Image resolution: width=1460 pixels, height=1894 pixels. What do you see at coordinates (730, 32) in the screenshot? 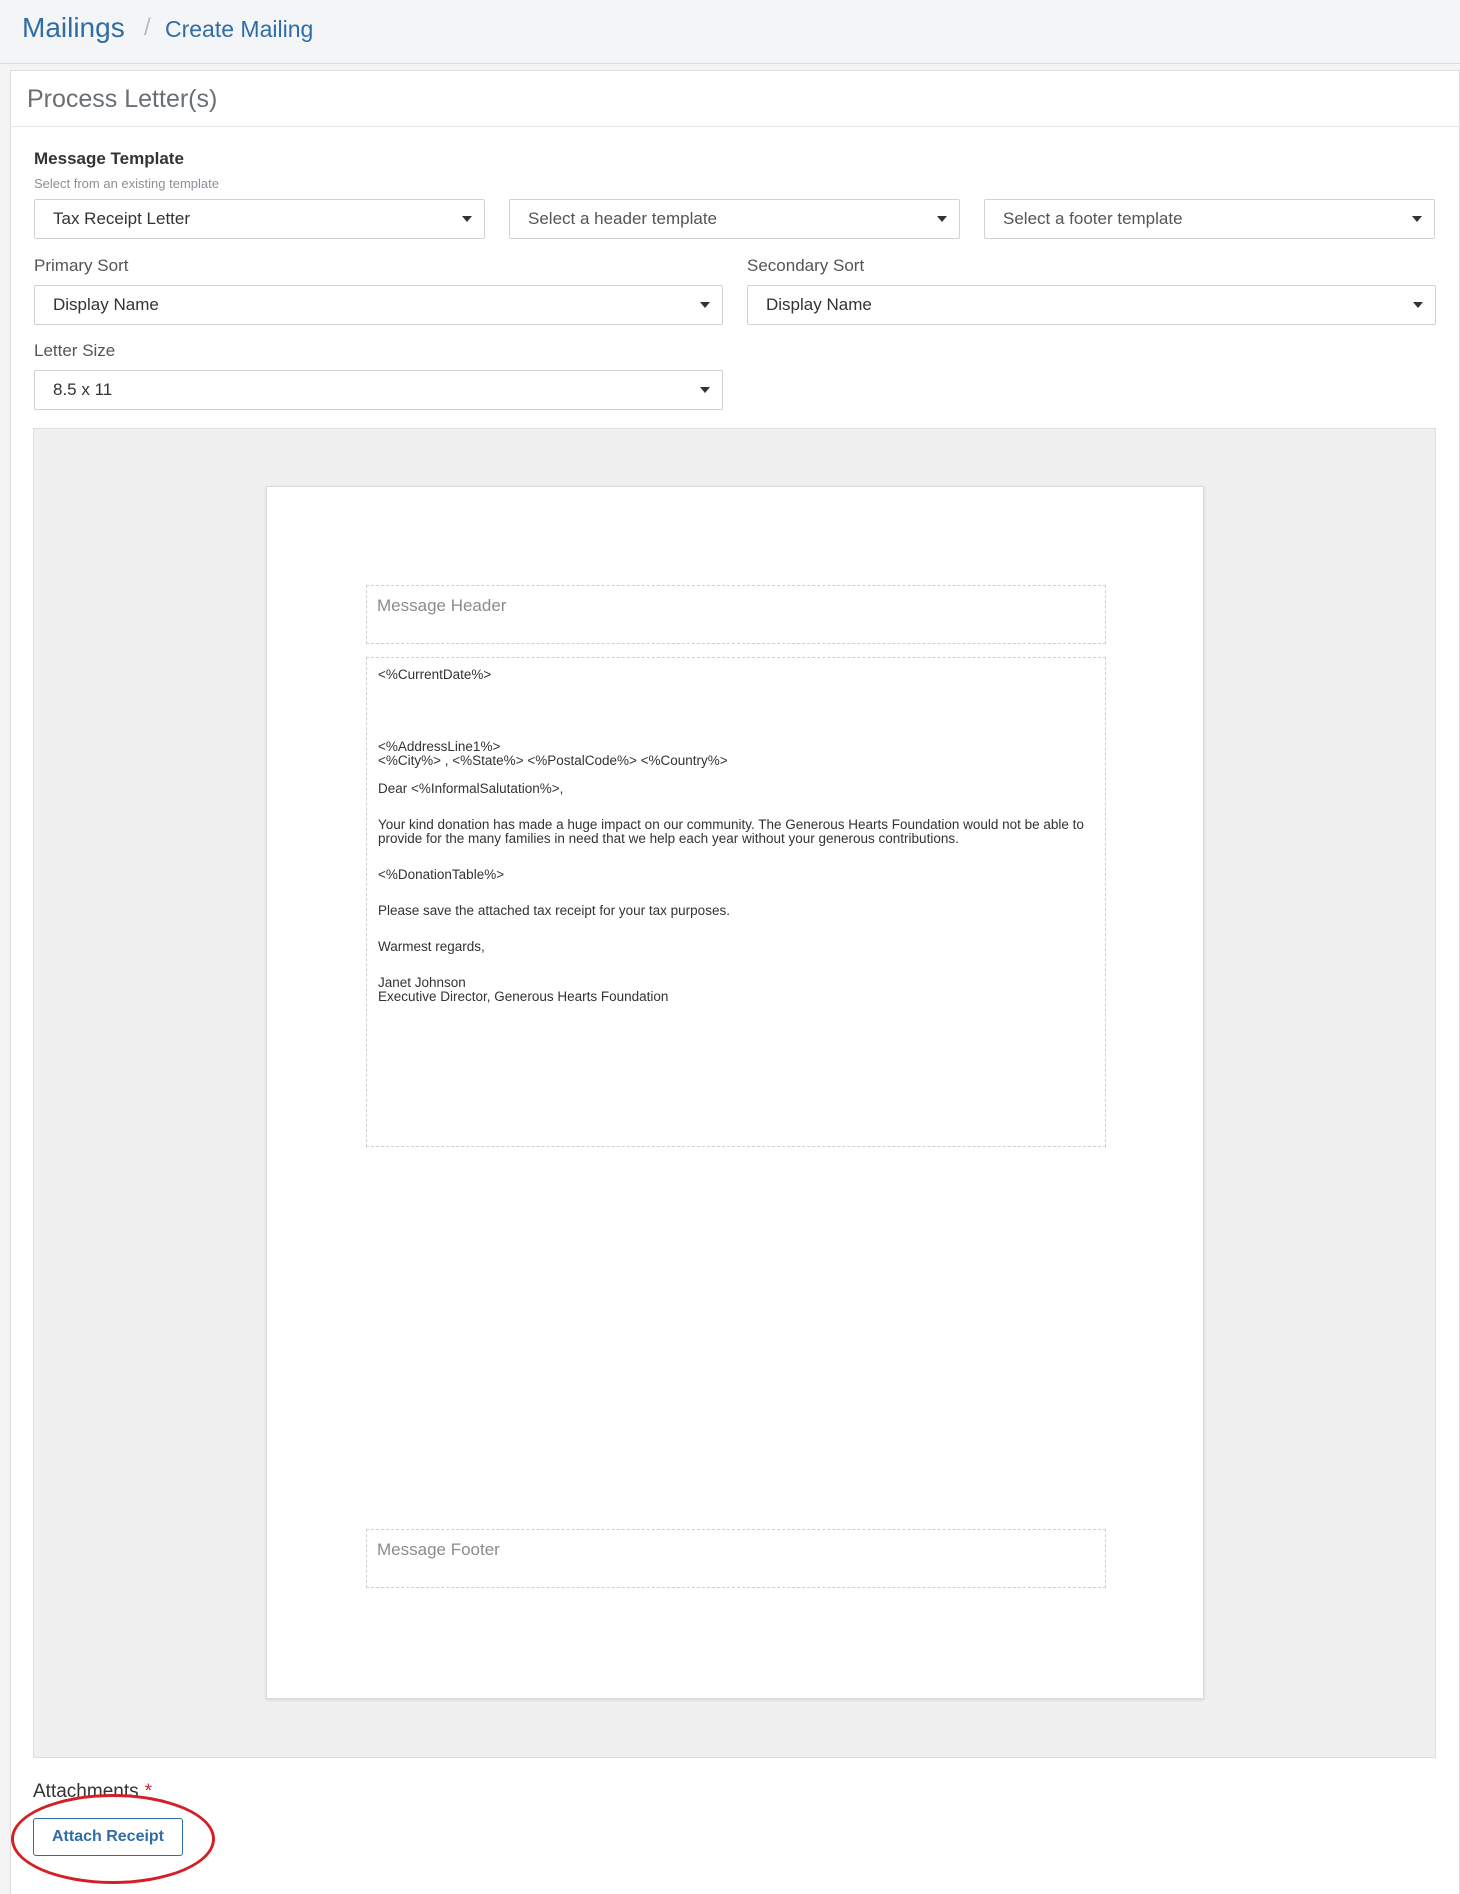
I see `top-bar: Mailings / Create Mailing` at bounding box center [730, 32].